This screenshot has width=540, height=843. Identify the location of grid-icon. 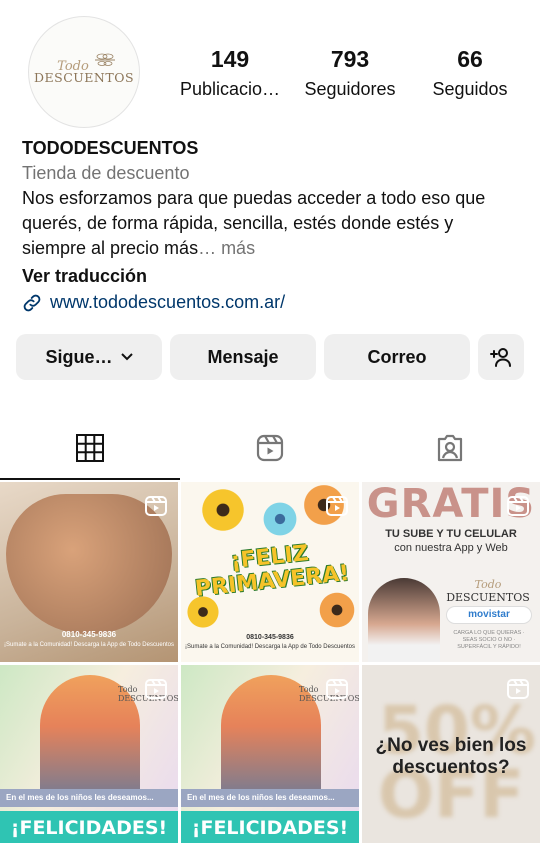
(90, 448).